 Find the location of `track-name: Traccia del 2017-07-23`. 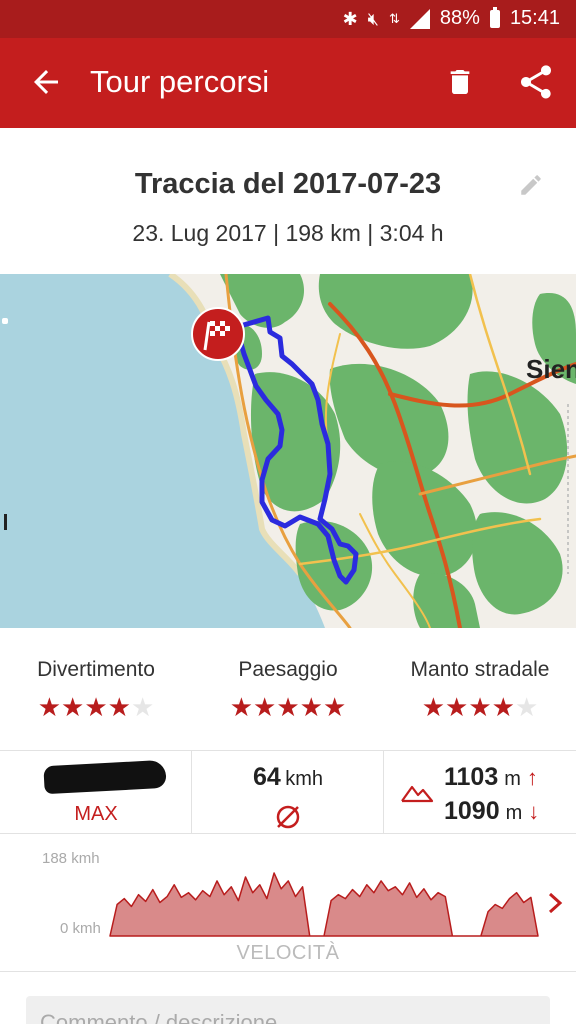

track-name: Traccia del 2017-07-23 is located at coordinates (288, 184).